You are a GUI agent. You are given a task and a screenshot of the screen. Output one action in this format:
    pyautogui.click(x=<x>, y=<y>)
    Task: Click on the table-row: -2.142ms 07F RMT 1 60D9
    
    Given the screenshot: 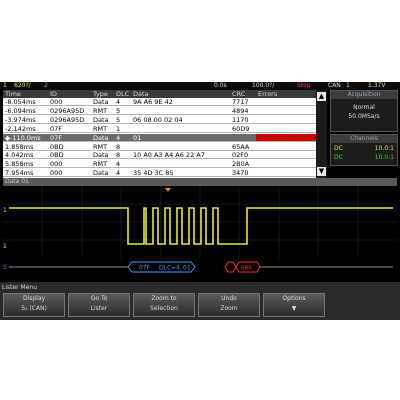 What is the action you would take?
    pyautogui.click(x=159, y=129)
    